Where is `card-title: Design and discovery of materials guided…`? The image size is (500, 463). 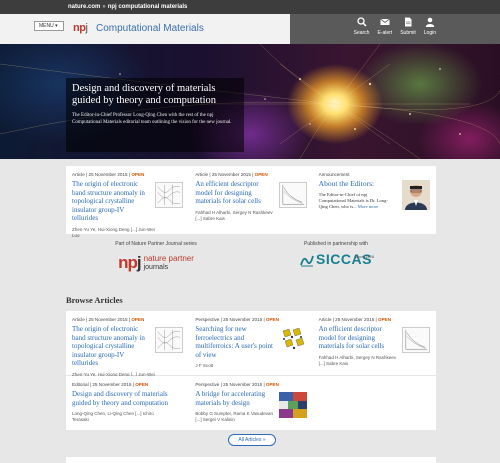 card-title: Design and discovery of materials guided… is located at coordinates (125, 398).